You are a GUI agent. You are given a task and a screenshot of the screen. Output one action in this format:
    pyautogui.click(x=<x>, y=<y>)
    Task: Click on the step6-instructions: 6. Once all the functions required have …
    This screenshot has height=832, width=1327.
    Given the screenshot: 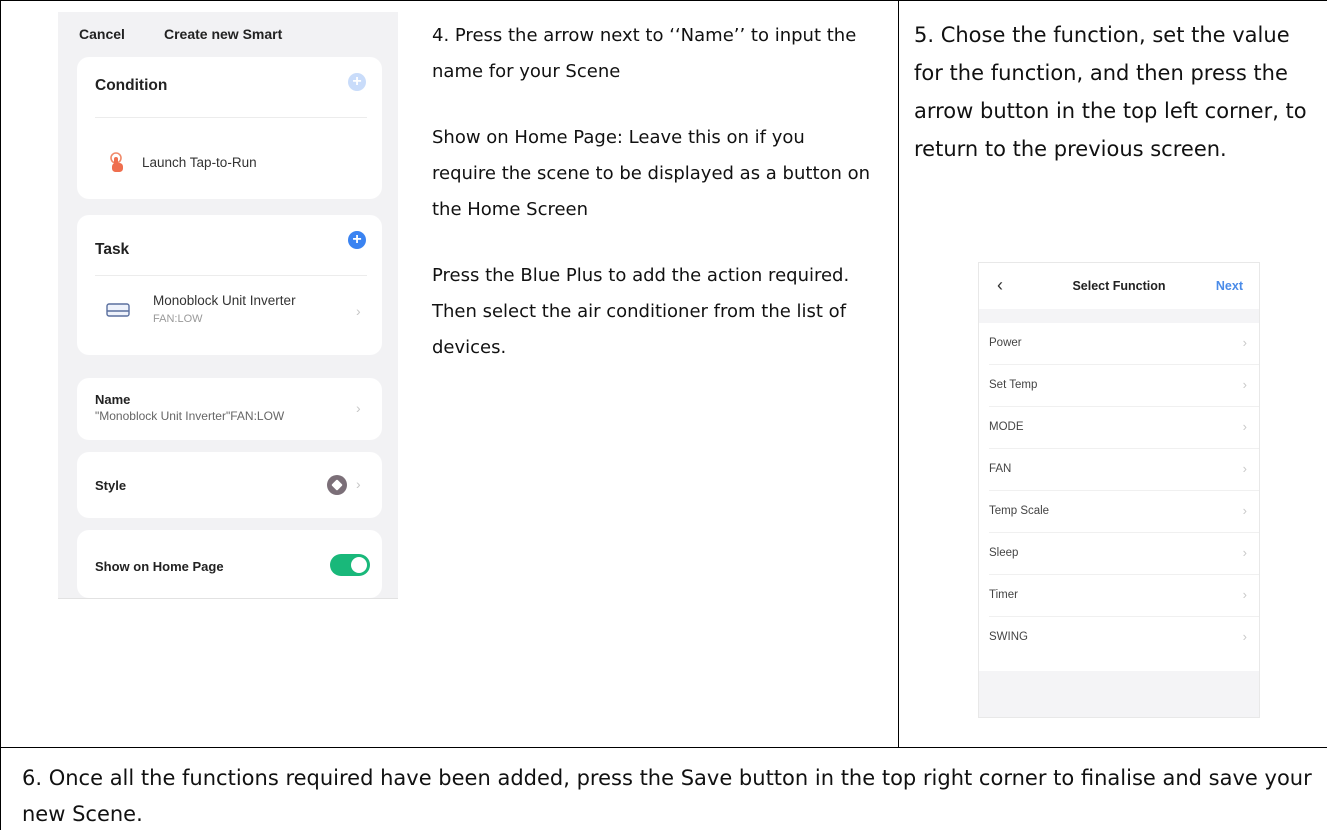 What is the action you would take?
    pyautogui.click(x=667, y=796)
    